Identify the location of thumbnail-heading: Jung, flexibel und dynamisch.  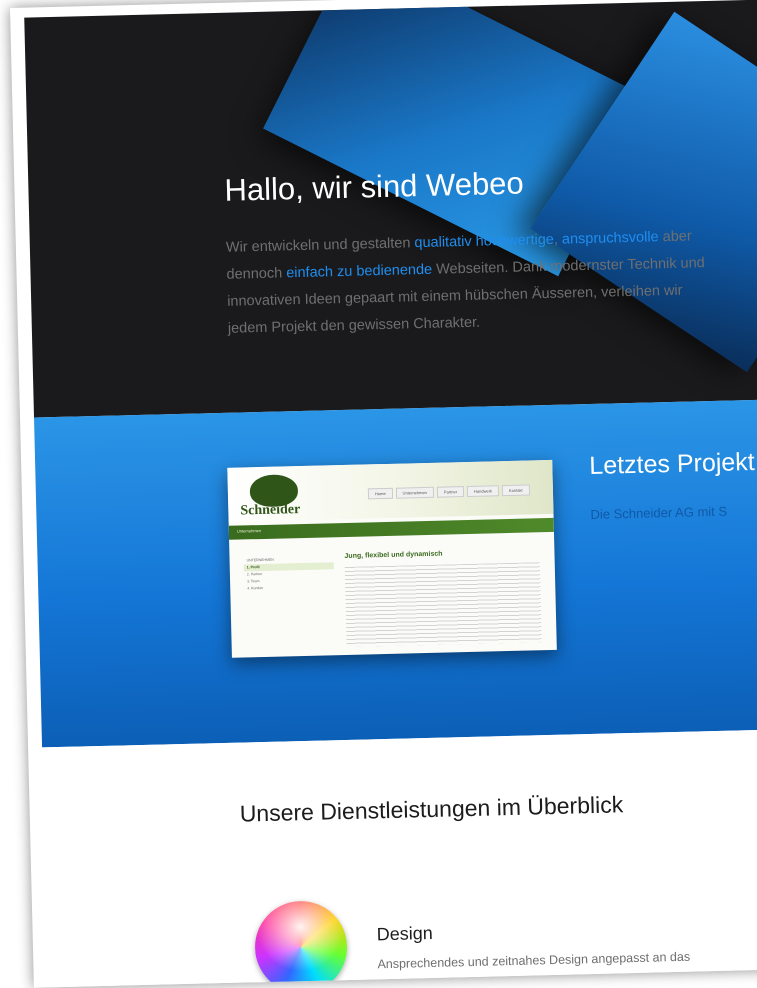
(393, 555).